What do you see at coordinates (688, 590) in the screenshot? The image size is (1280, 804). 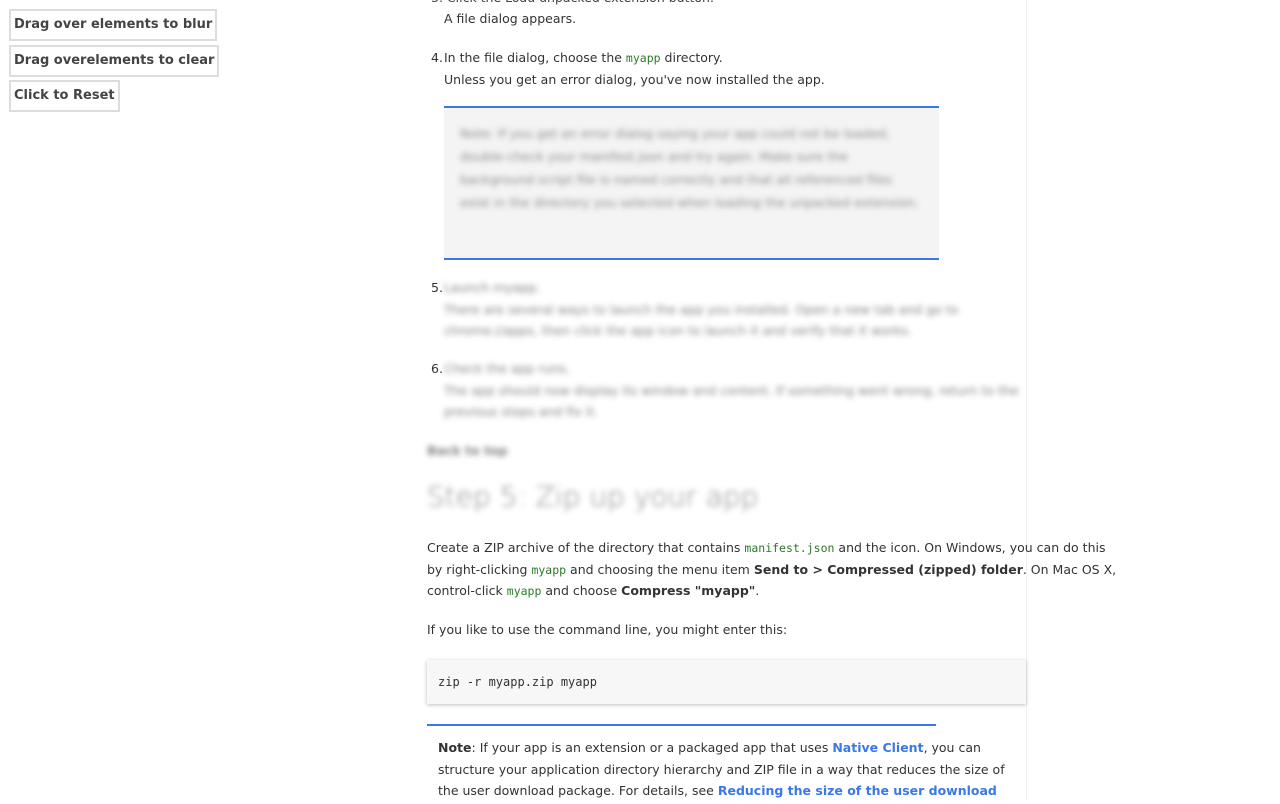 I see `compress-menu-text: Compress "myapp"` at bounding box center [688, 590].